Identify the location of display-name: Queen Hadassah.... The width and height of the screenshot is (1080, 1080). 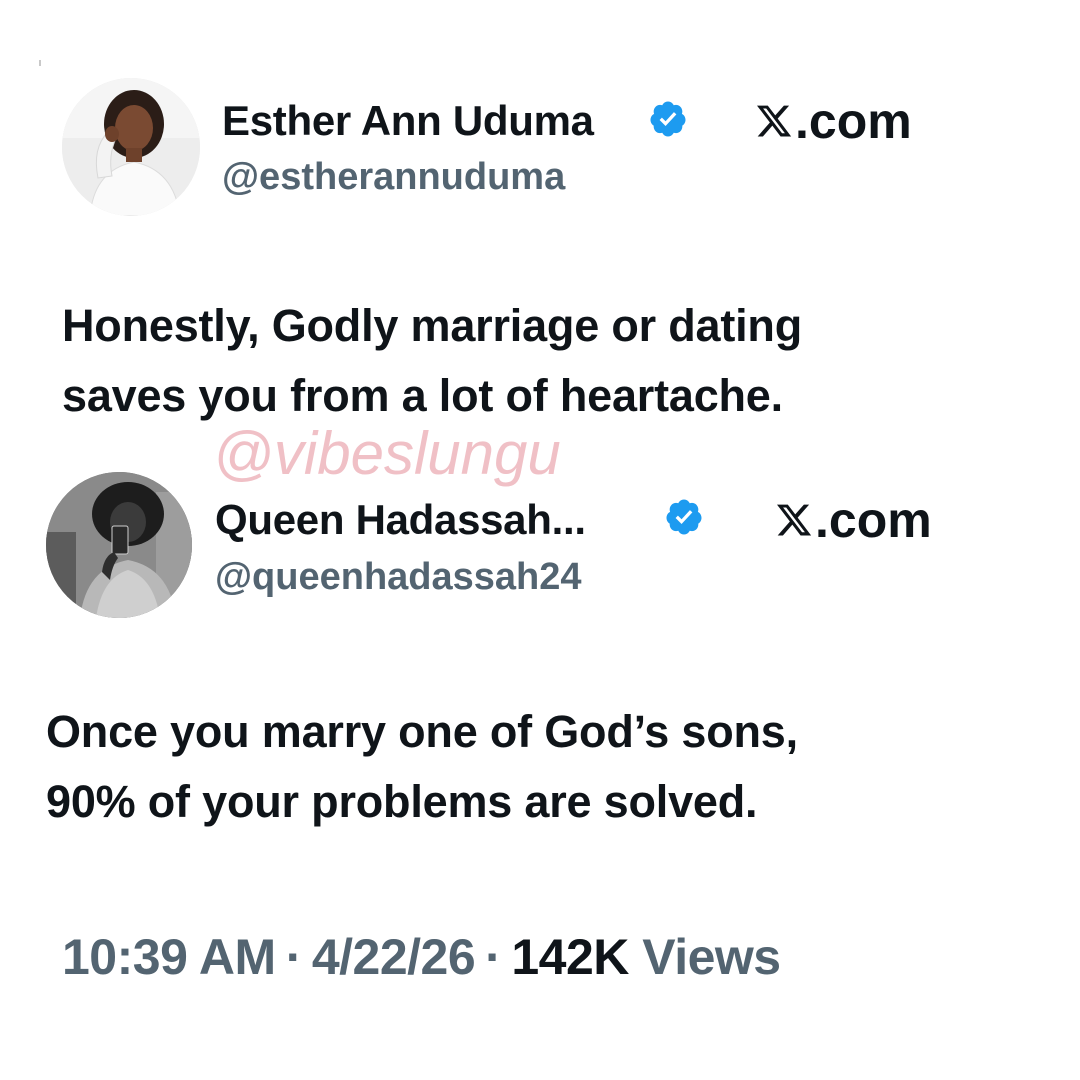
(400, 520).